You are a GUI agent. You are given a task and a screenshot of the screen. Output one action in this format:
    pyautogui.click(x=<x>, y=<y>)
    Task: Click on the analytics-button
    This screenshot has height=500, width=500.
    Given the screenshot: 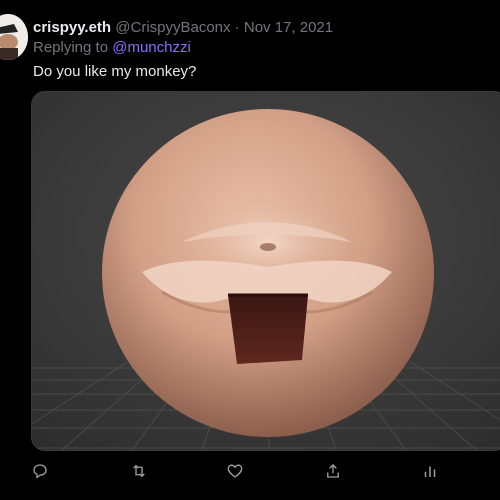 What is the action you would take?
    pyautogui.click(x=430, y=471)
    